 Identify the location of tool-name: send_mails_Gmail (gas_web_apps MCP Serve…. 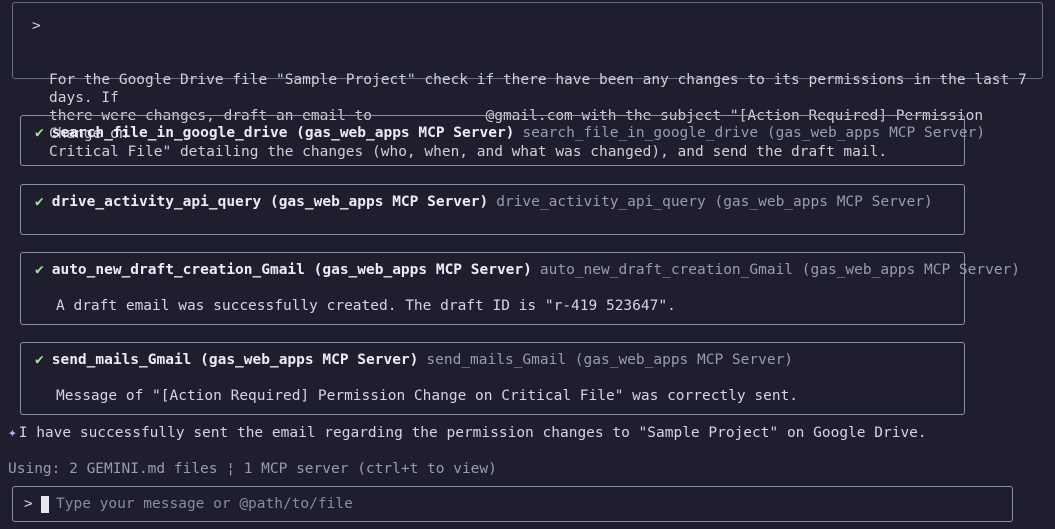
(235, 360).